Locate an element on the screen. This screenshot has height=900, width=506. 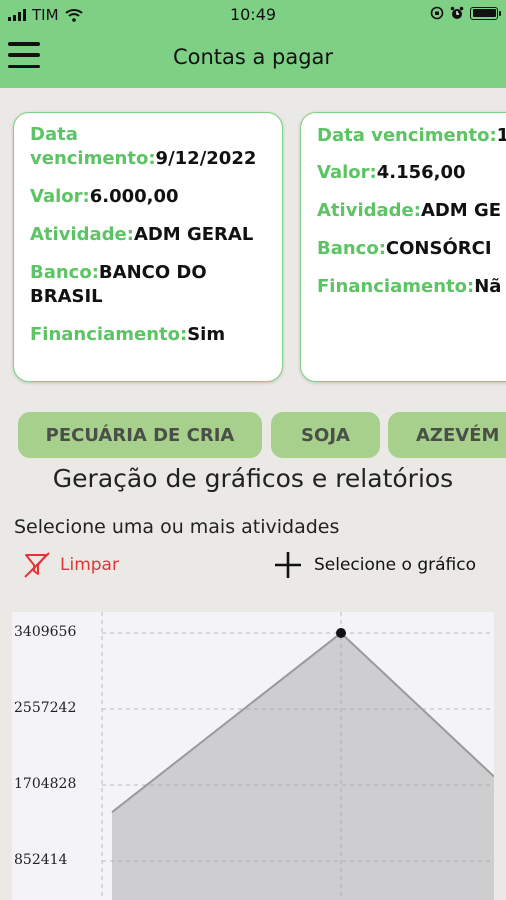
select-chart-button: Selecione o gráfico is located at coordinates (374, 565).